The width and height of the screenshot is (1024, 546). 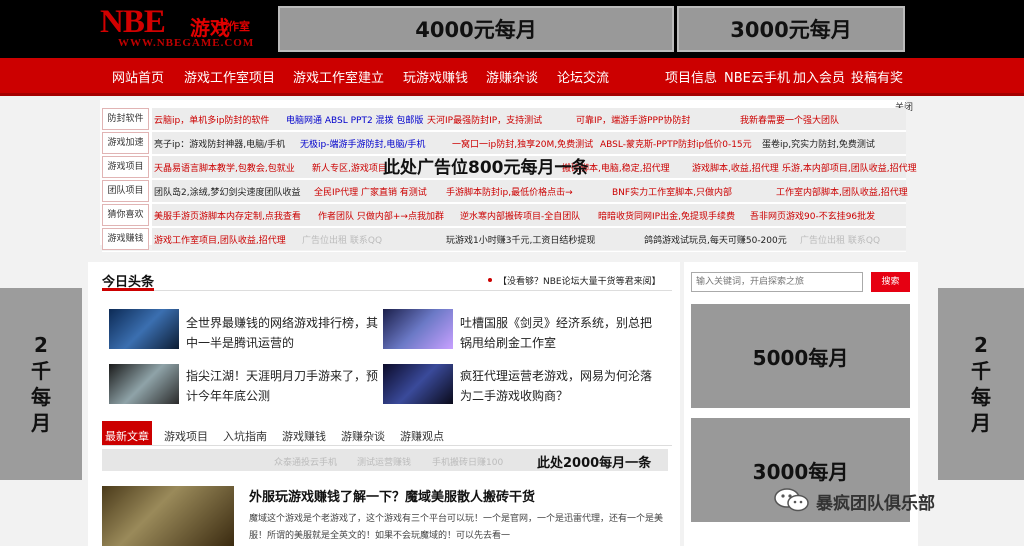 I want to click on row-link: 逆水寒内部搬砖项目-全自团队, so click(x=520, y=215).